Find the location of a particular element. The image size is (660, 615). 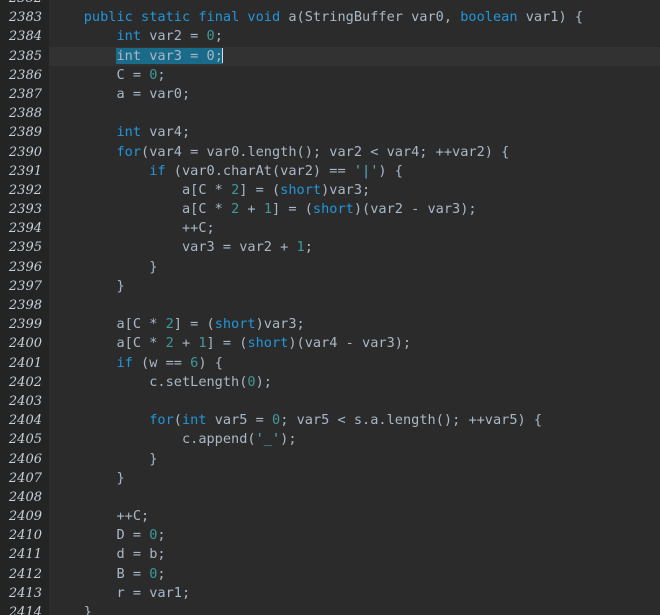

line-number: 2396 is located at coordinates (24, 267).